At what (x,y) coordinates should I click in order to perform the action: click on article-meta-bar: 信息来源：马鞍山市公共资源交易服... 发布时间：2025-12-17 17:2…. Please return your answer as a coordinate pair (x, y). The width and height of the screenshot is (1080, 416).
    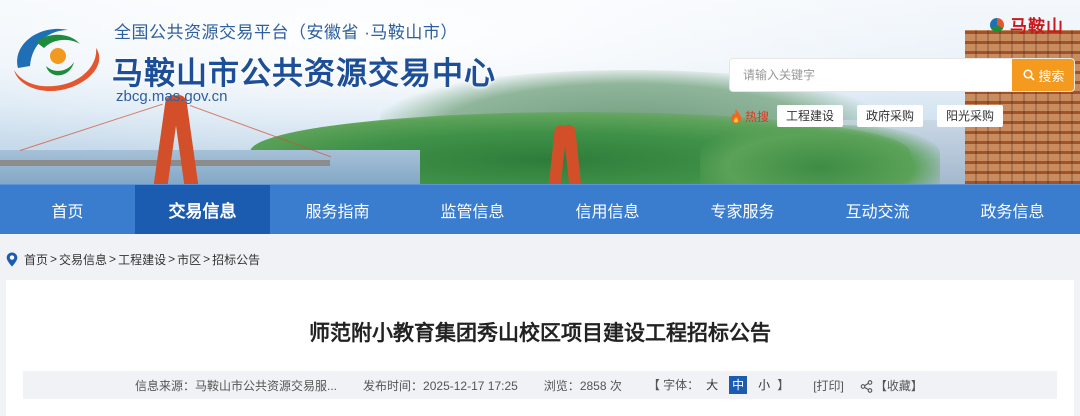
    Looking at the image, I should click on (540, 385).